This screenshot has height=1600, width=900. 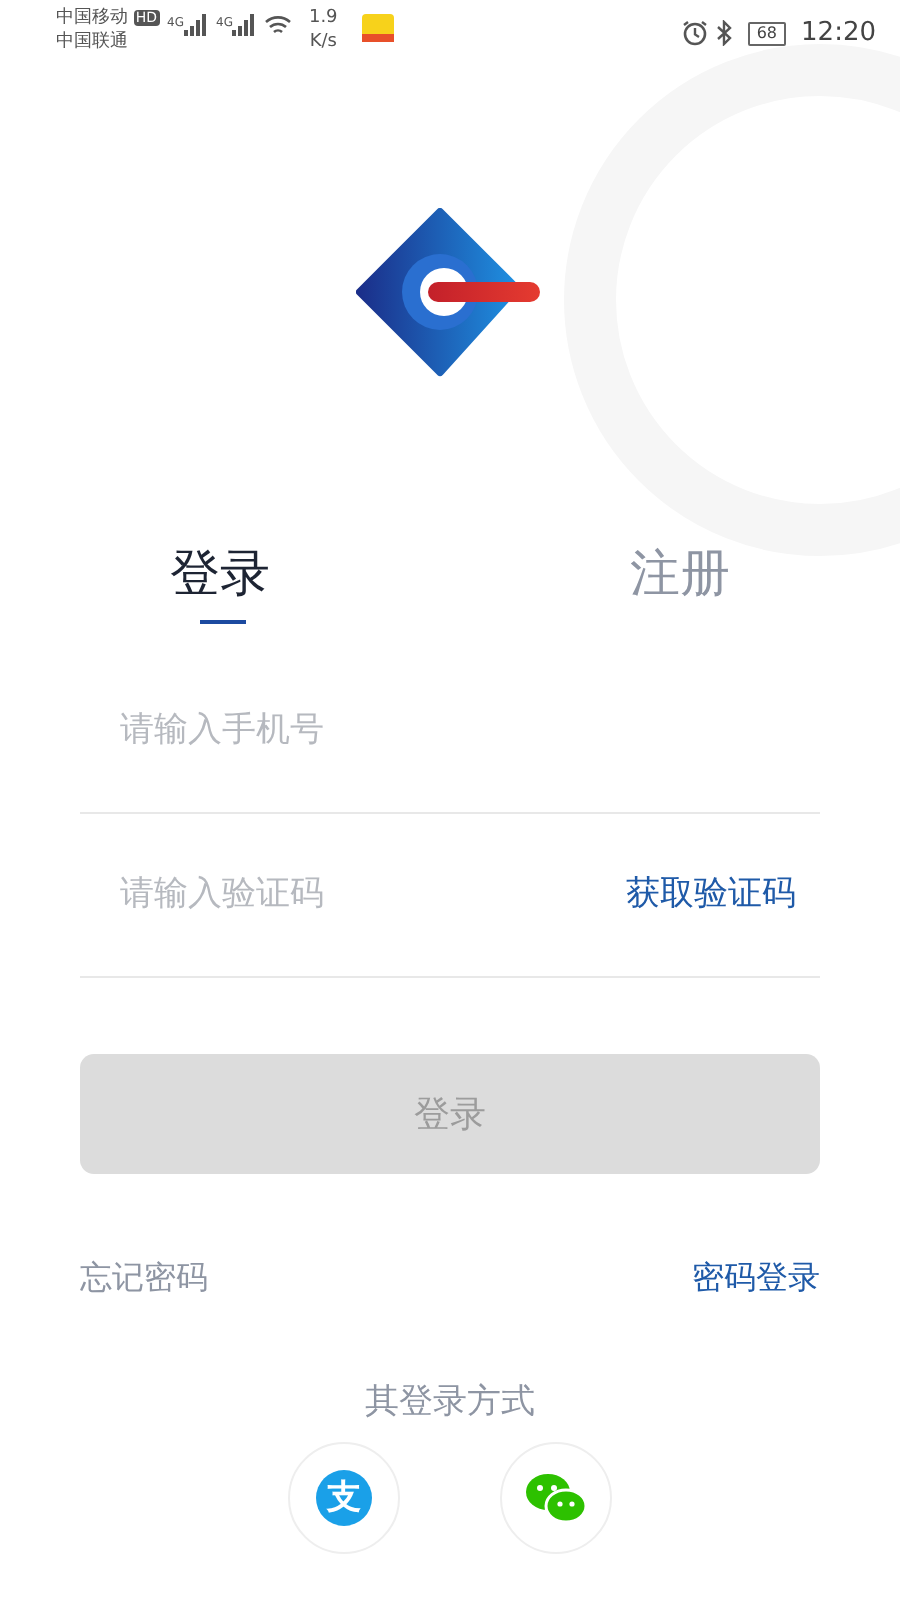 What do you see at coordinates (323, 42) in the screenshot?
I see `speed-unit: K/s` at bounding box center [323, 42].